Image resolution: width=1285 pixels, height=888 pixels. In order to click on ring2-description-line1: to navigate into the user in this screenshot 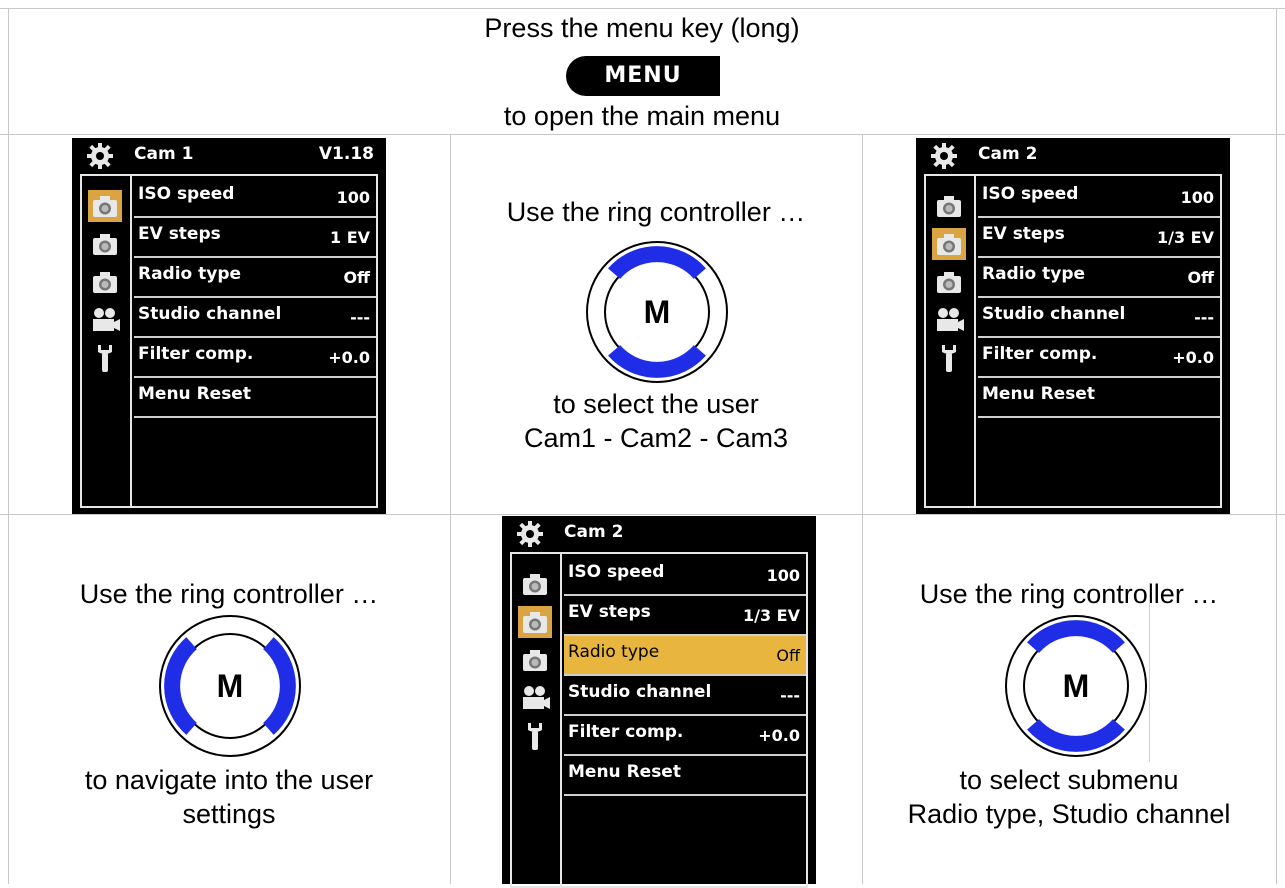, I will do `click(229, 780)`.